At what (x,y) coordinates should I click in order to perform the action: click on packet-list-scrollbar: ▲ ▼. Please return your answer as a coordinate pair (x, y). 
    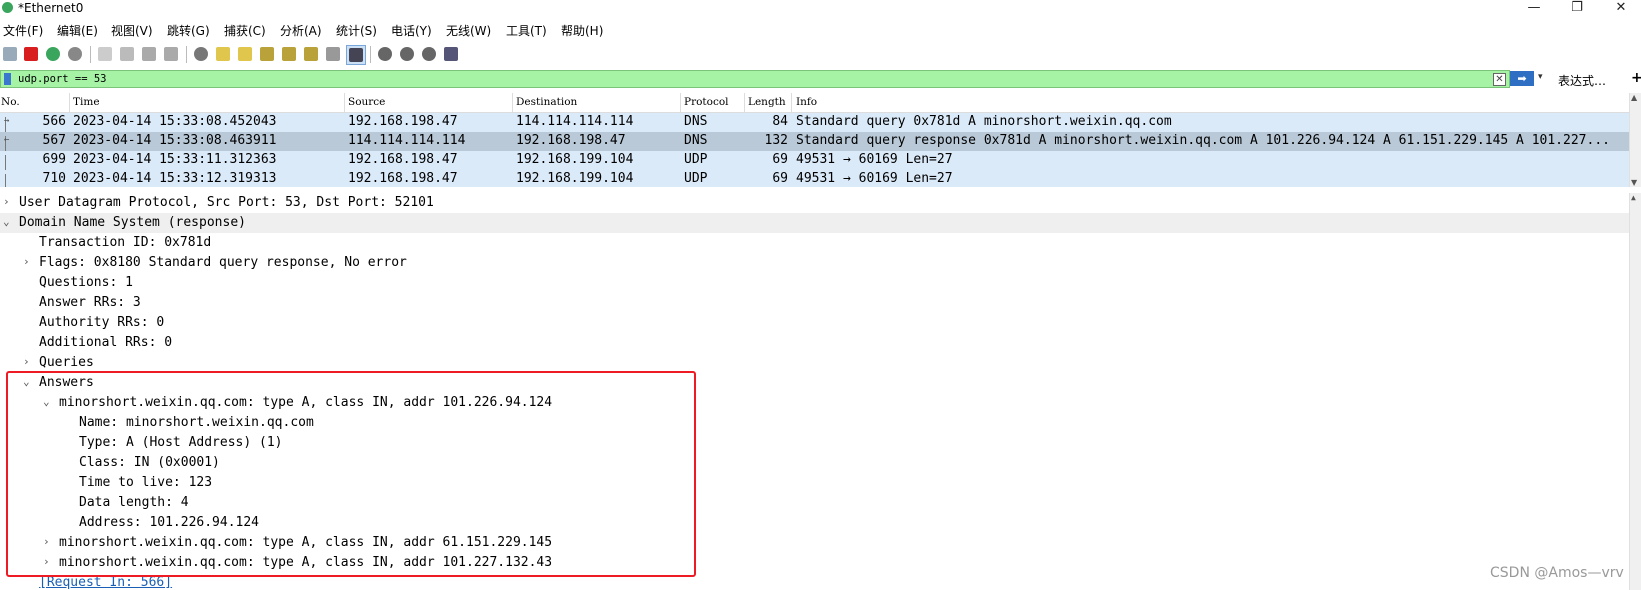
    Looking at the image, I should click on (1635, 140).